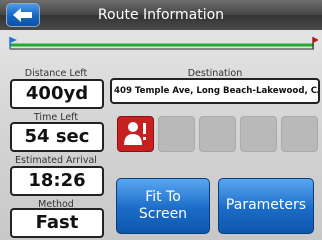 The width and height of the screenshot is (322, 240). I want to click on fit-to-screen-button: Fit To Screen, so click(163, 206).